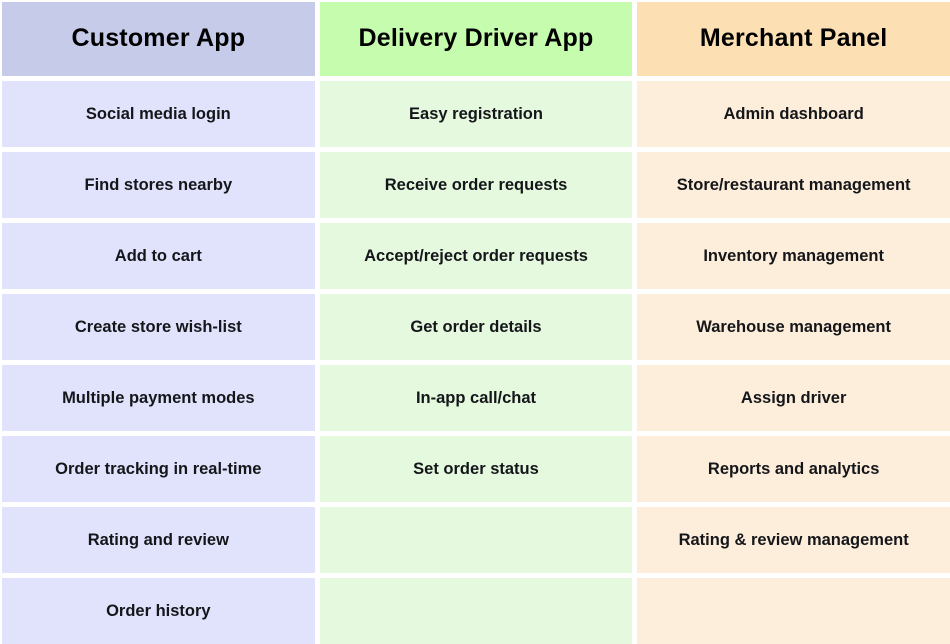  Describe the element at coordinates (158, 256) in the screenshot. I see `table-cell-customer-app: Add to cart` at that location.